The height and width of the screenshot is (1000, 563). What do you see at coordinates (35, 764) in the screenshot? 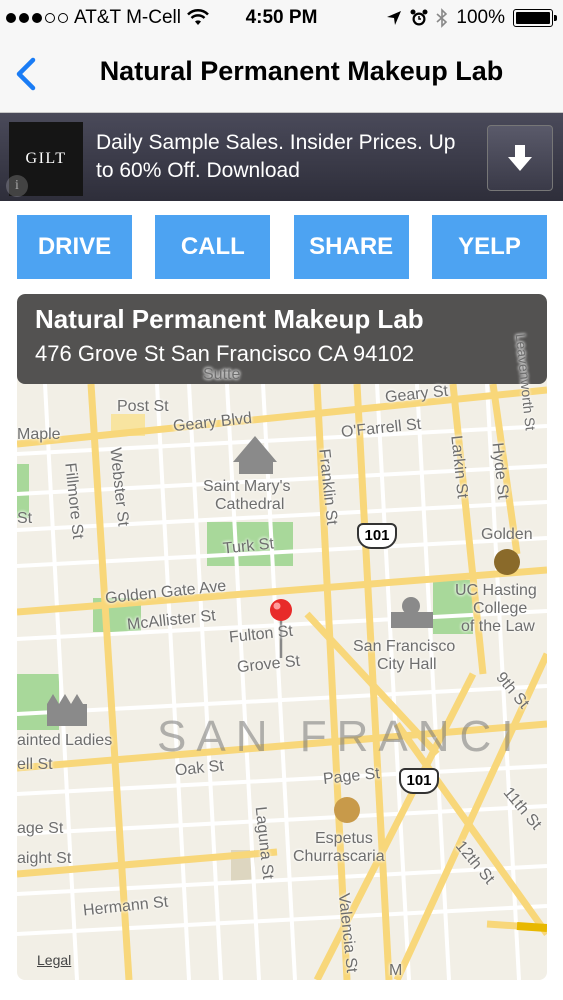
I see `map-label: ell St` at bounding box center [35, 764].